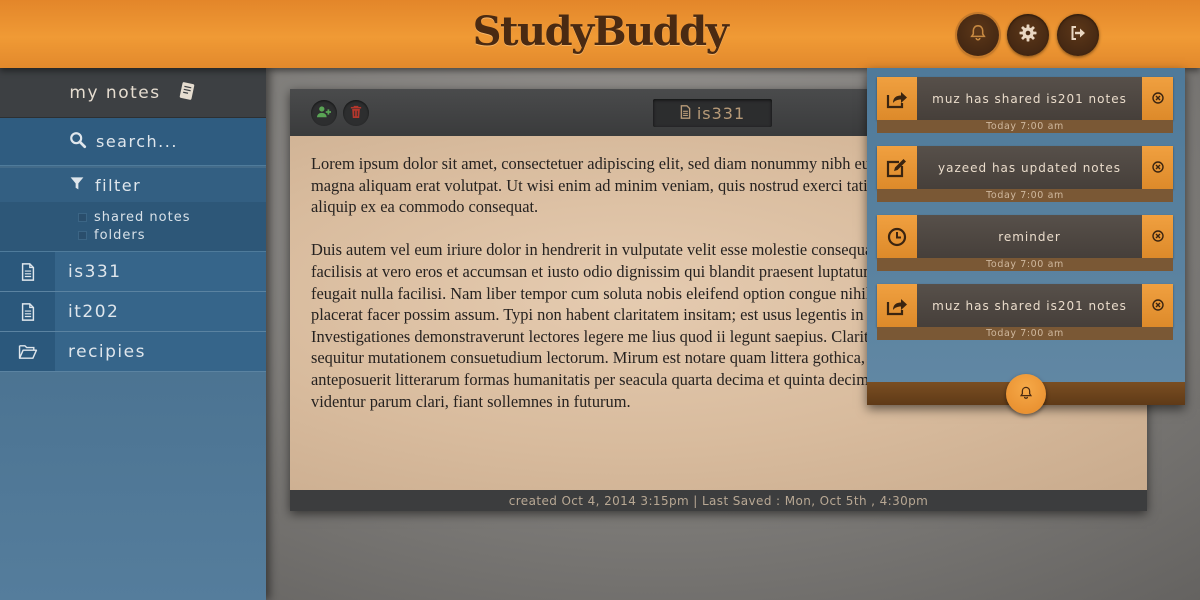  What do you see at coordinates (187, 93) in the screenshot?
I see `notebook-icon` at bounding box center [187, 93].